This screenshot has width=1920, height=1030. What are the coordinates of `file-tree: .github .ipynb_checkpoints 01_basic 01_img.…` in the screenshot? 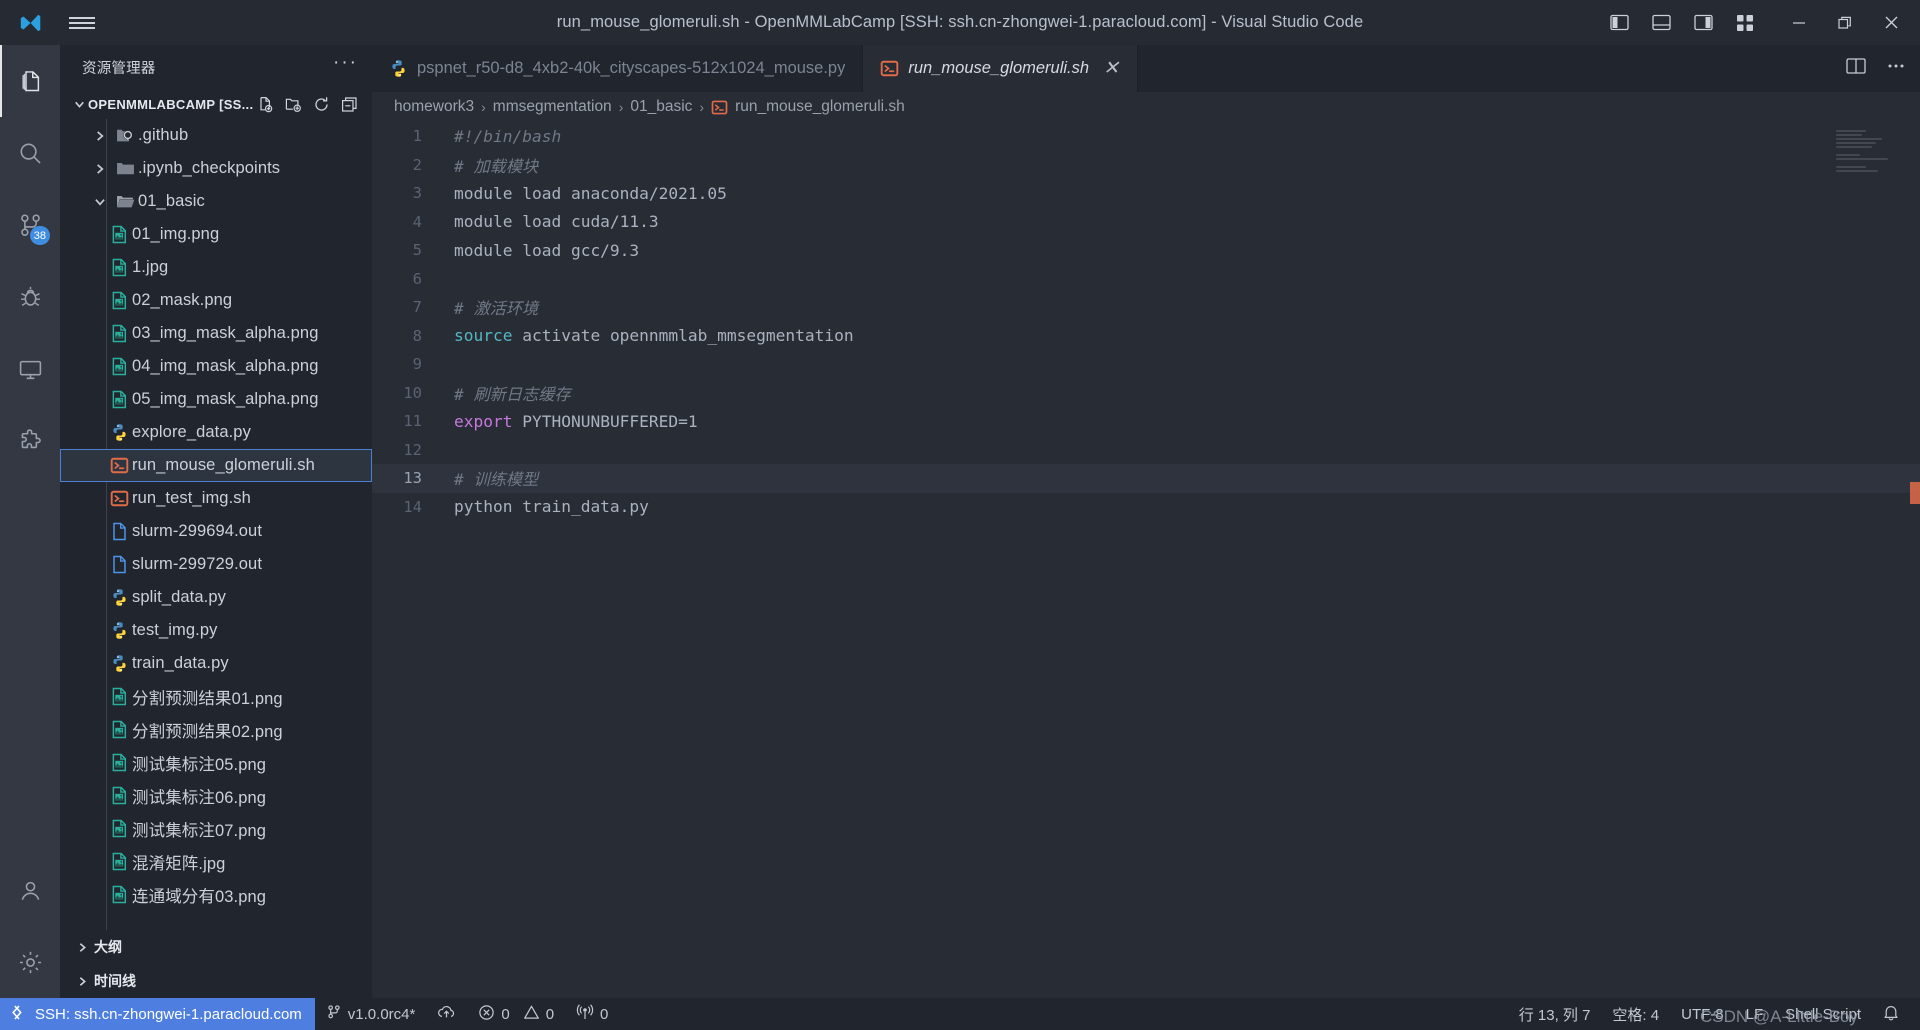 It's located at (216, 524).